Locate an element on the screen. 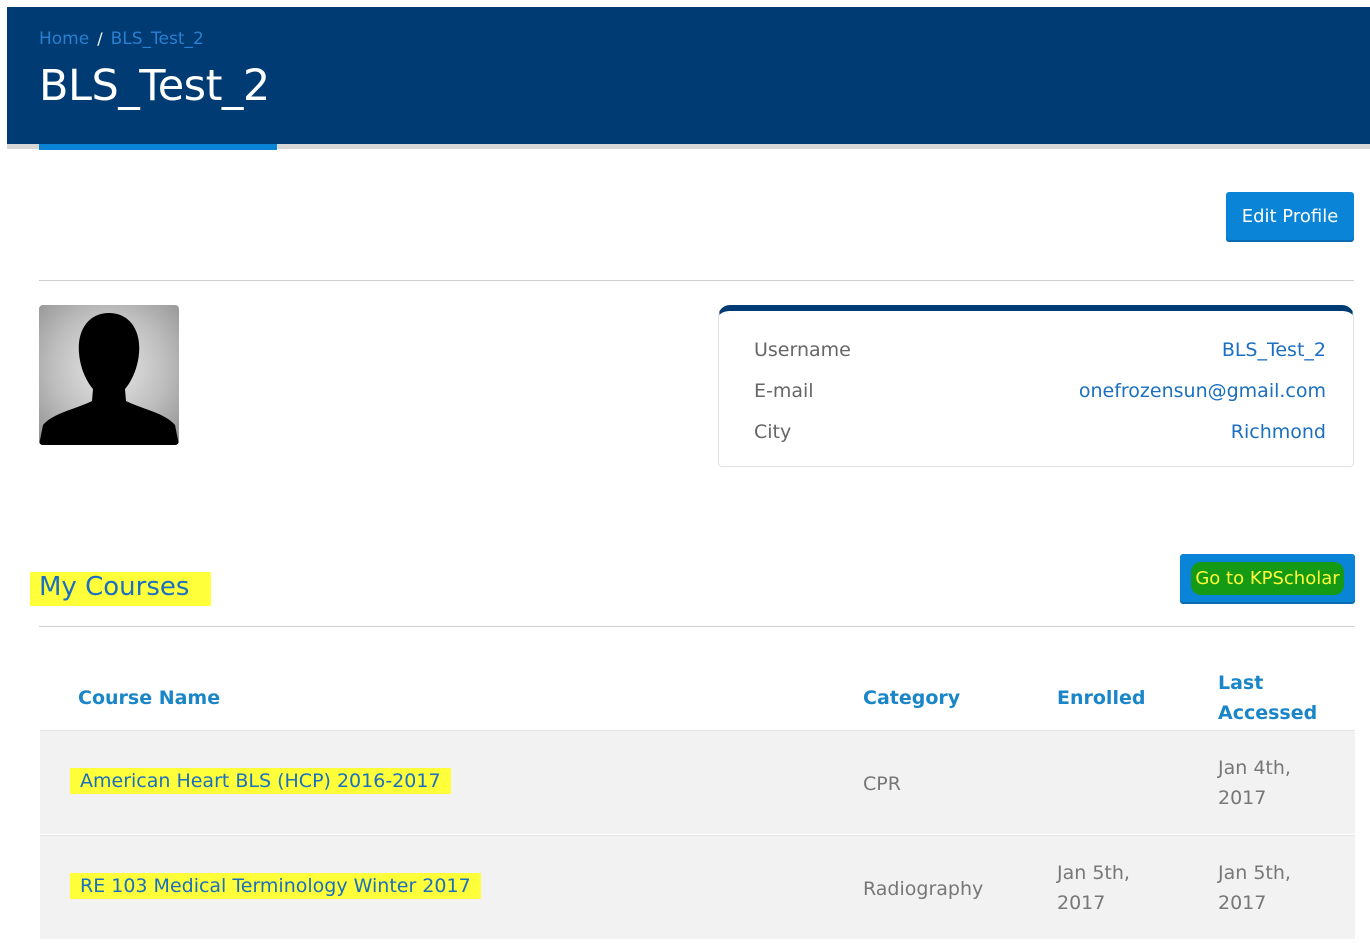 Image resolution: width=1370 pixels, height=943 pixels. city-label: City is located at coordinates (773, 432).